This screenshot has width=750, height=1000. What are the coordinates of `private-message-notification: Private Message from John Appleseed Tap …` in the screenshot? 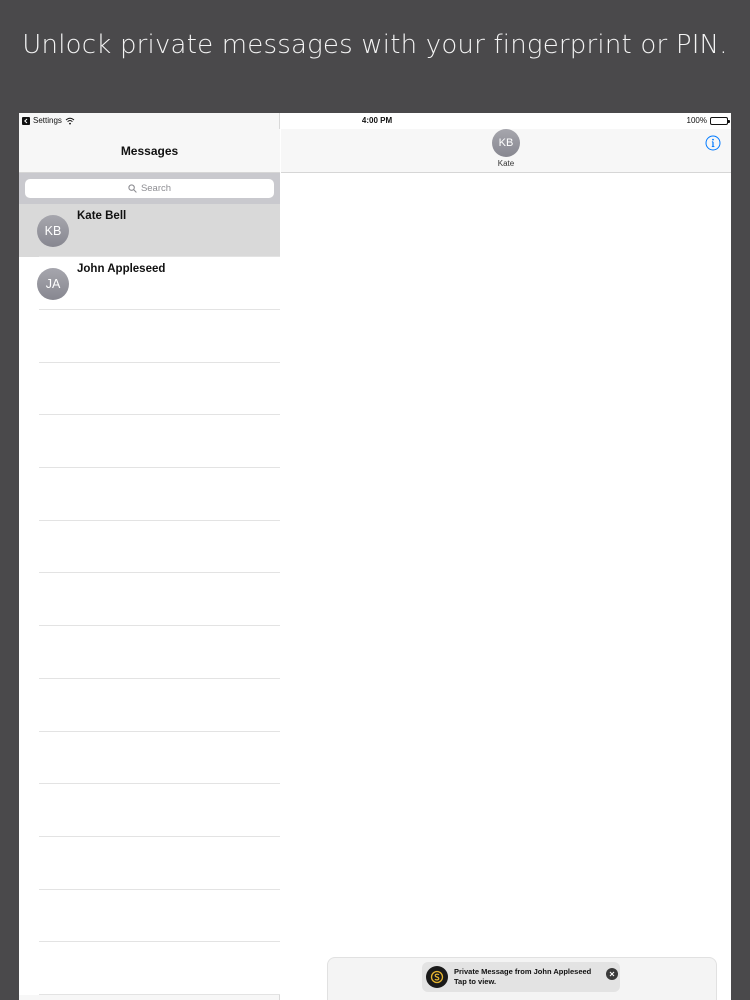 It's located at (521, 977).